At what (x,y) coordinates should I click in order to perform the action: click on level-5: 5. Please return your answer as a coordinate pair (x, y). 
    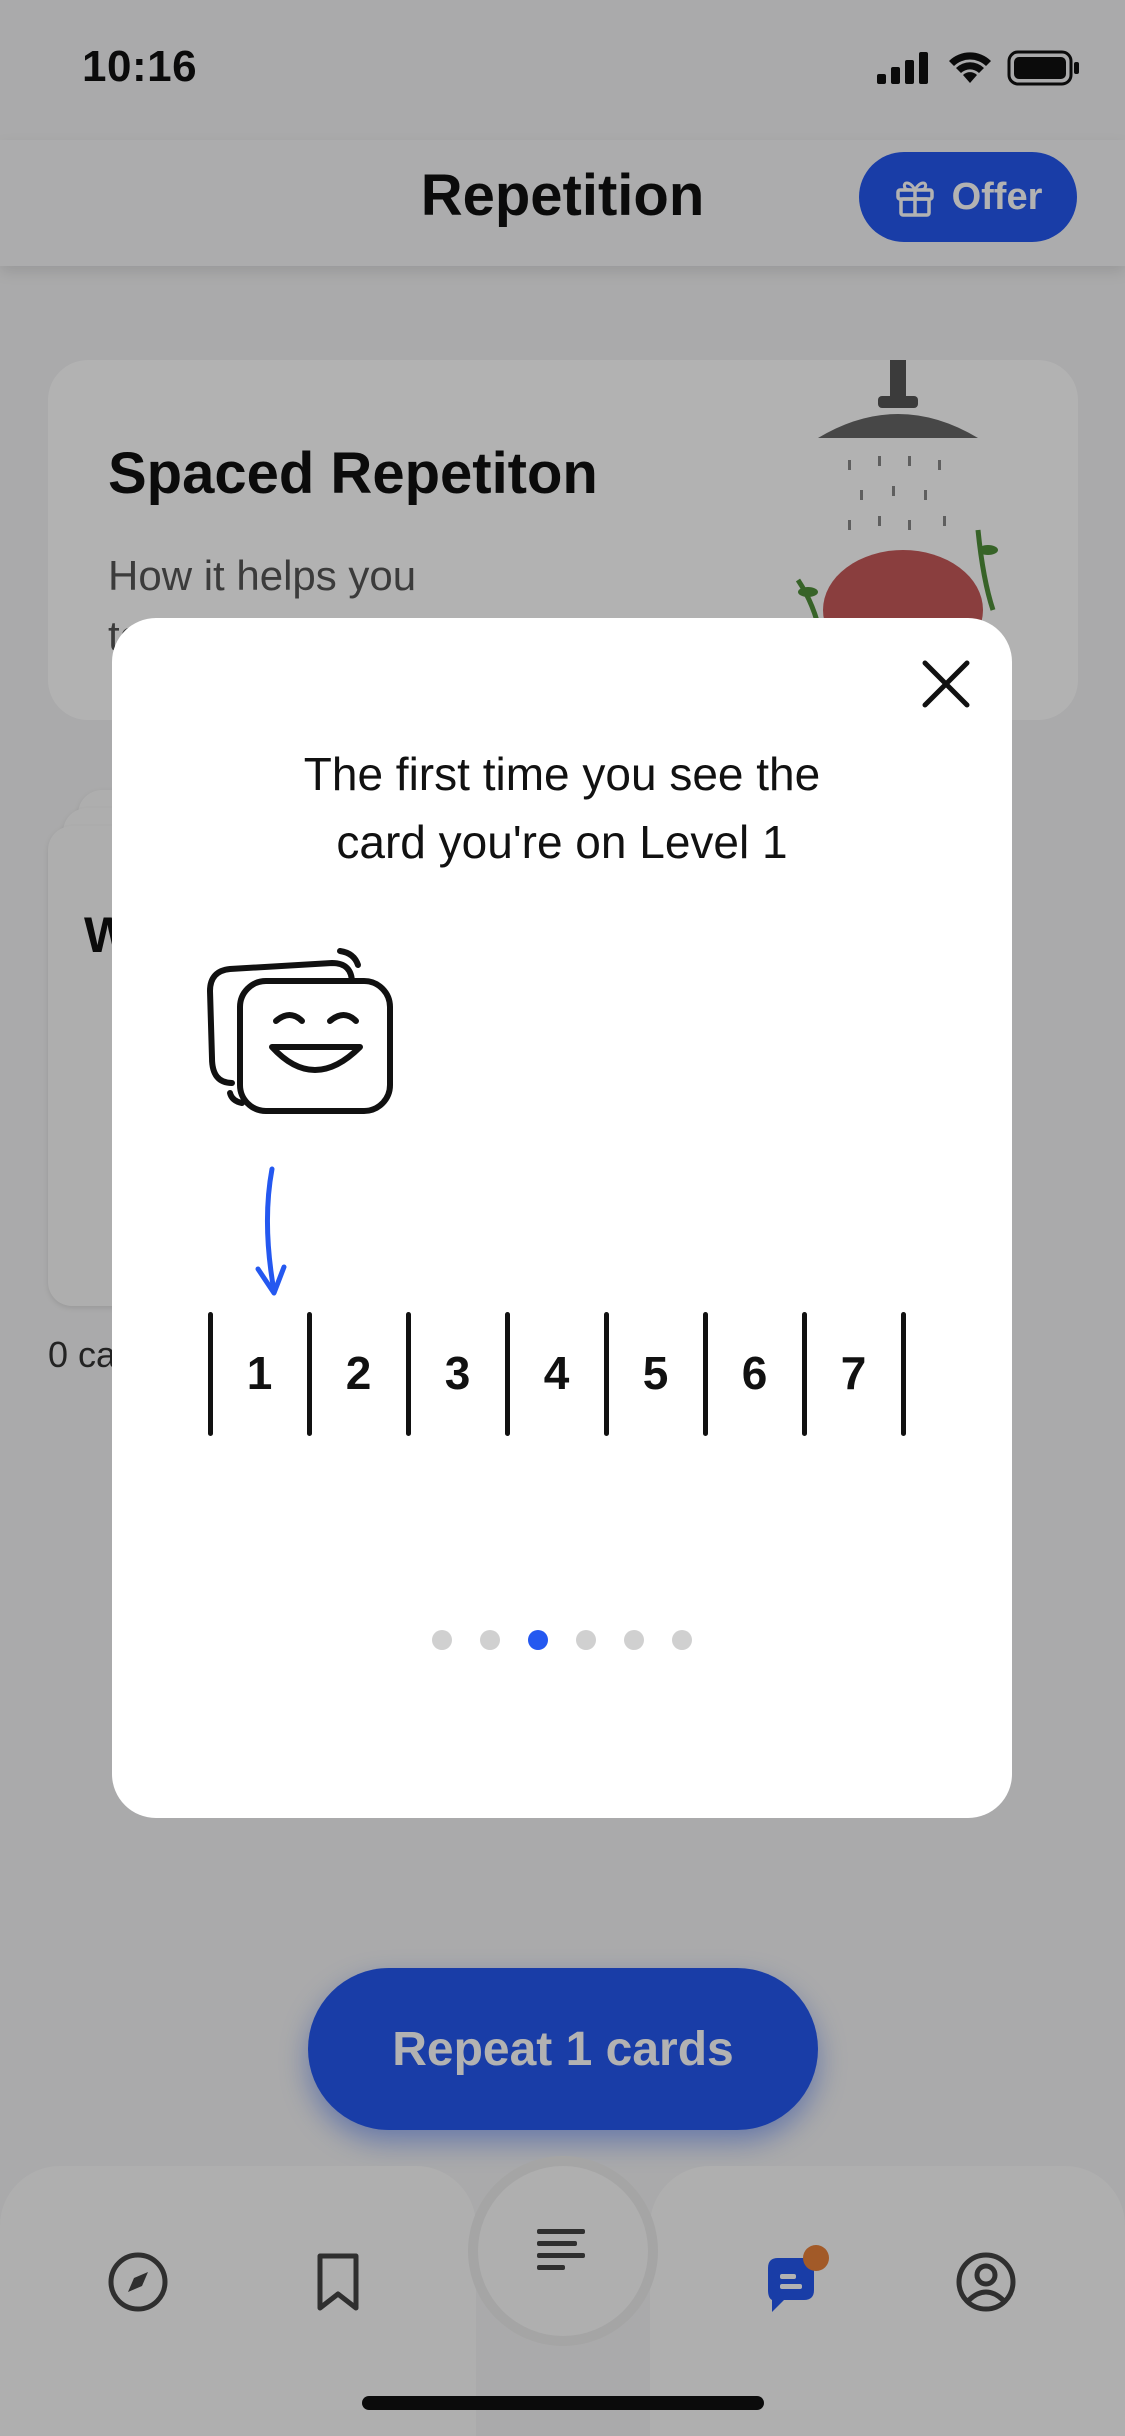
    Looking at the image, I should click on (655, 1373).